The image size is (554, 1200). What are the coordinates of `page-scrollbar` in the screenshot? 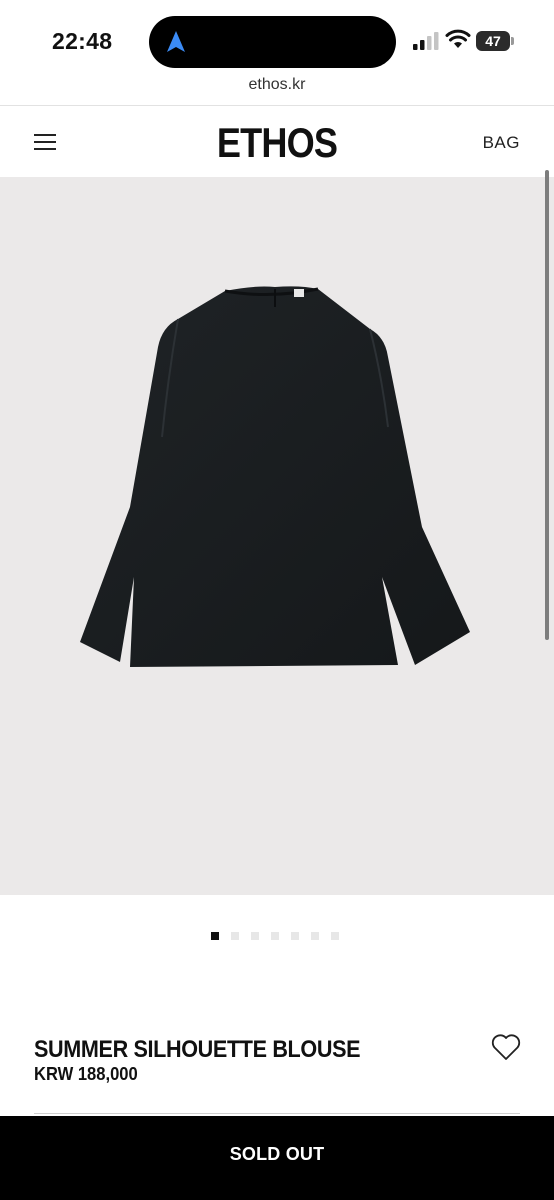 It's located at (547, 405).